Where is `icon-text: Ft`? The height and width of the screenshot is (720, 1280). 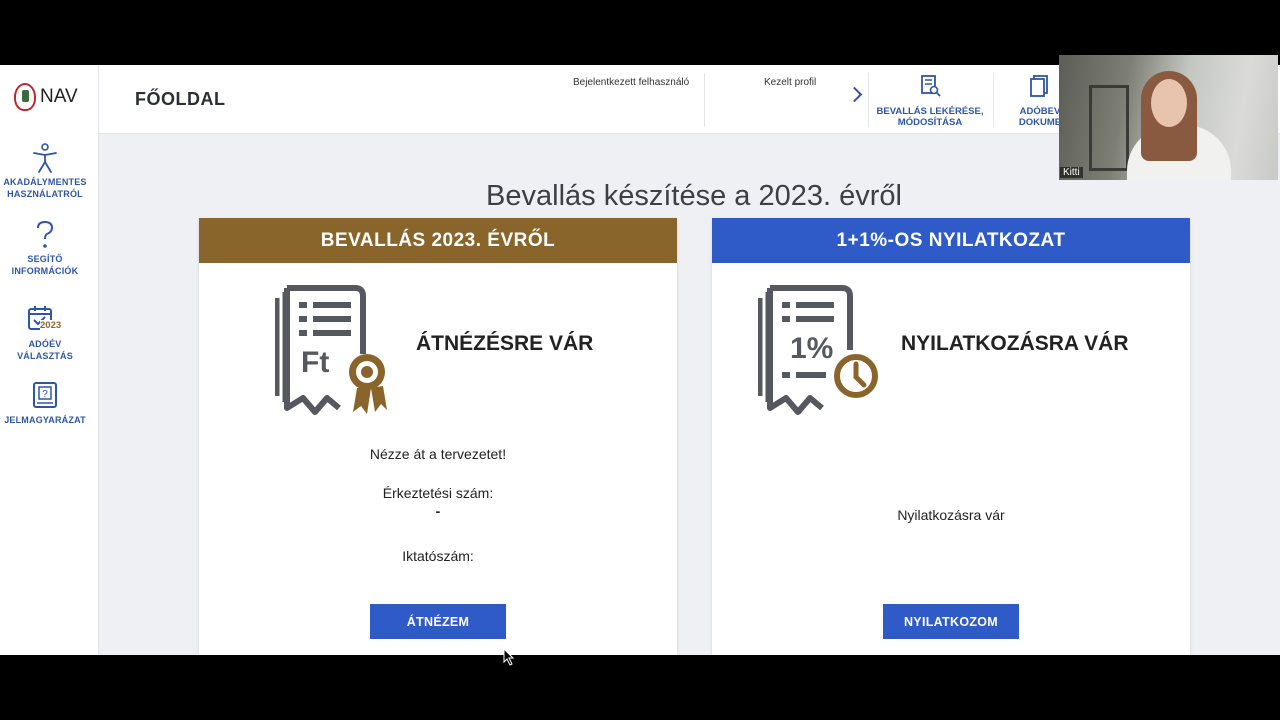
icon-text: Ft is located at coordinates (315, 362).